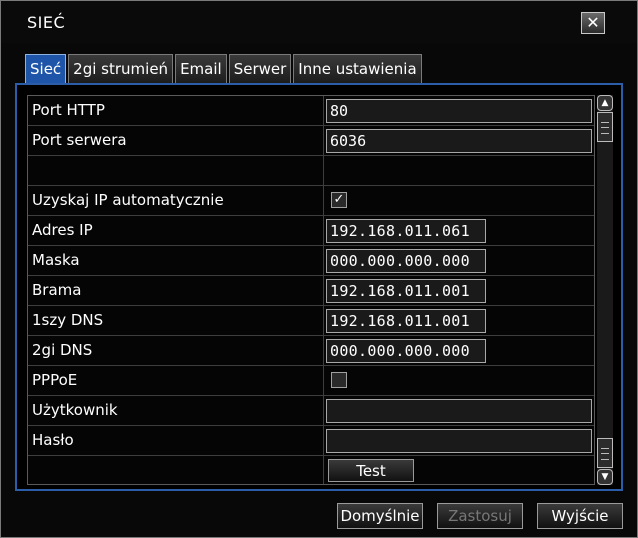 The height and width of the screenshot is (538, 638). What do you see at coordinates (260, 68) in the screenshot?
I see `tab-server: Serwer` at bounding box center [260, 68].